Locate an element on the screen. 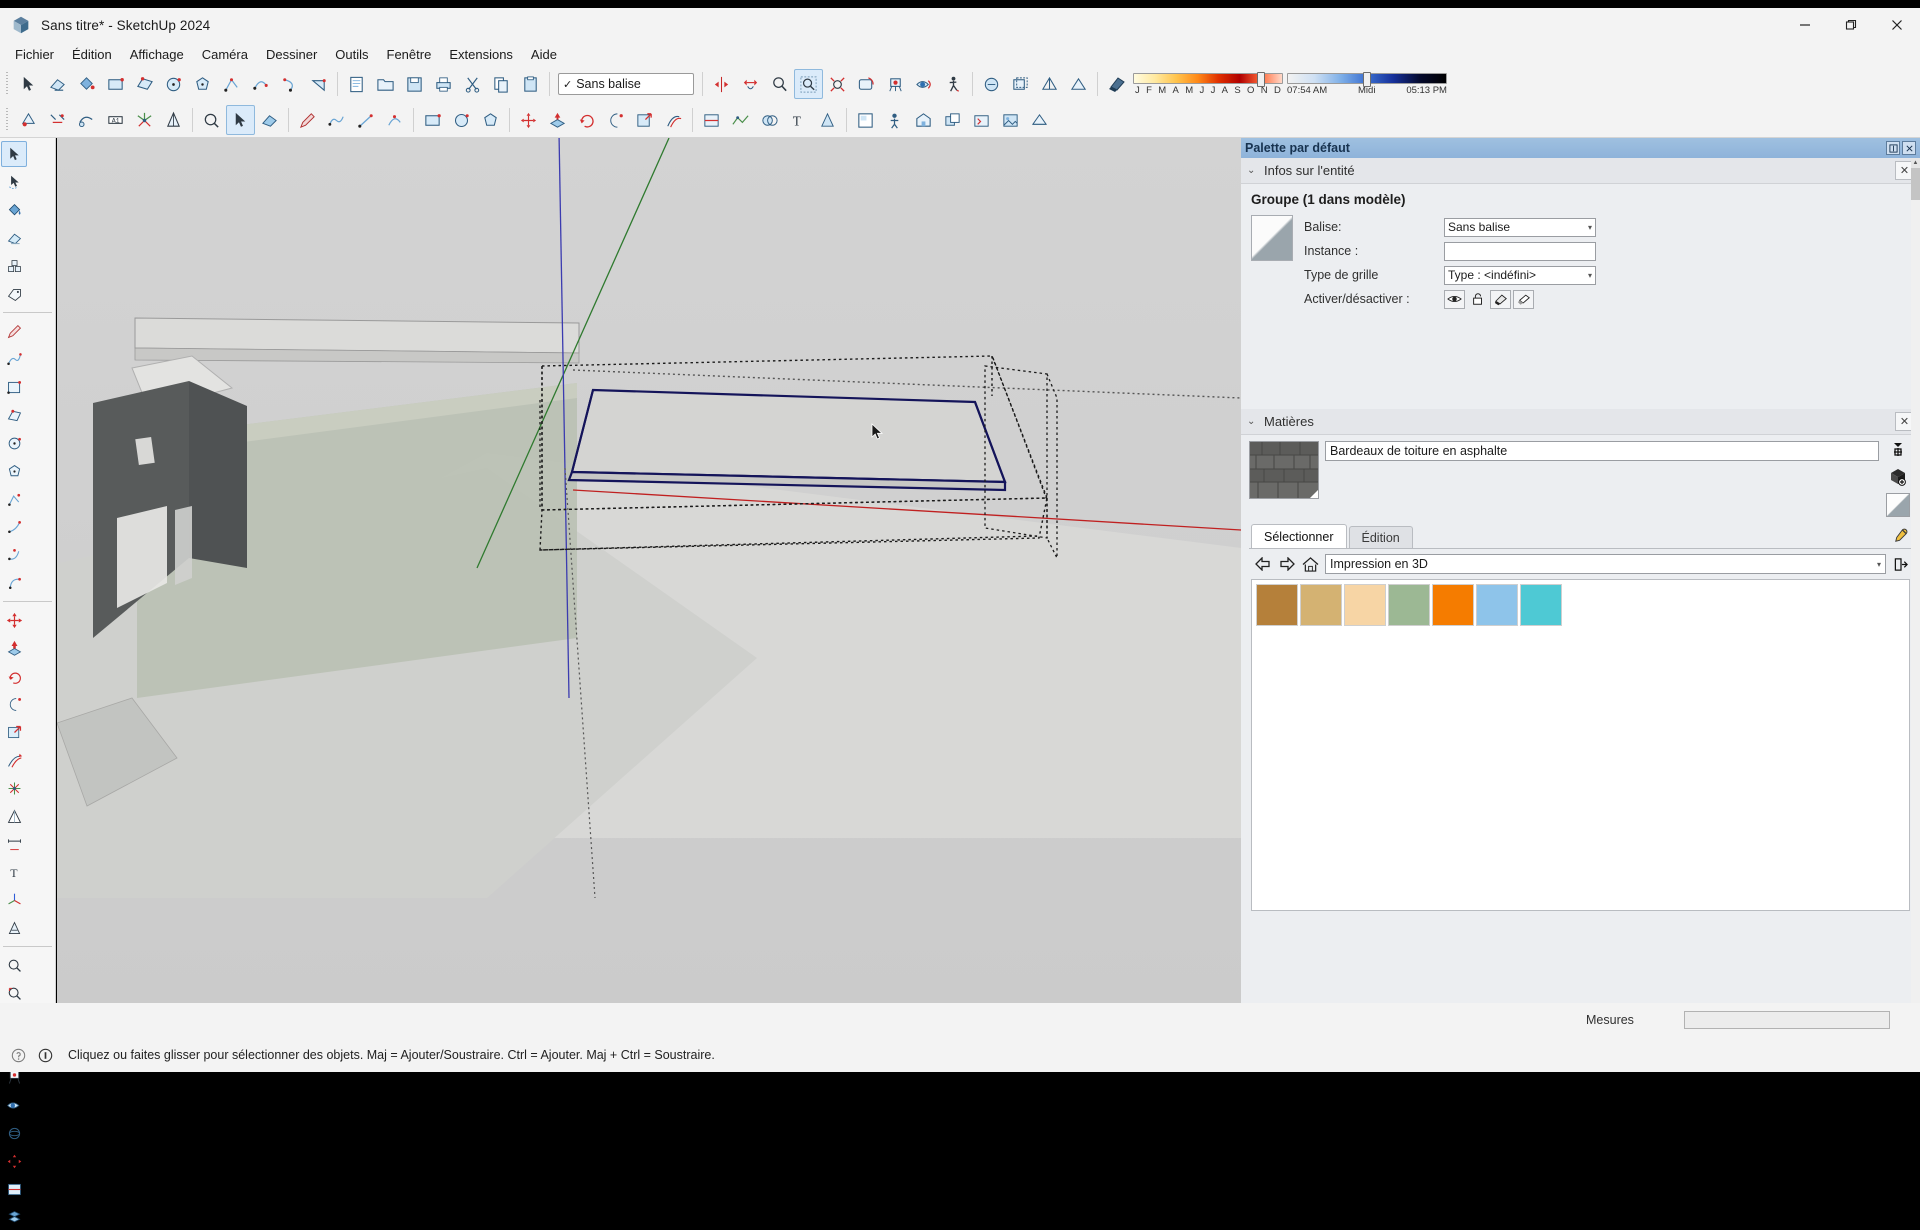 The image size is (1920, 1230). zoom-icon-left is located at coordinates (14, 965).